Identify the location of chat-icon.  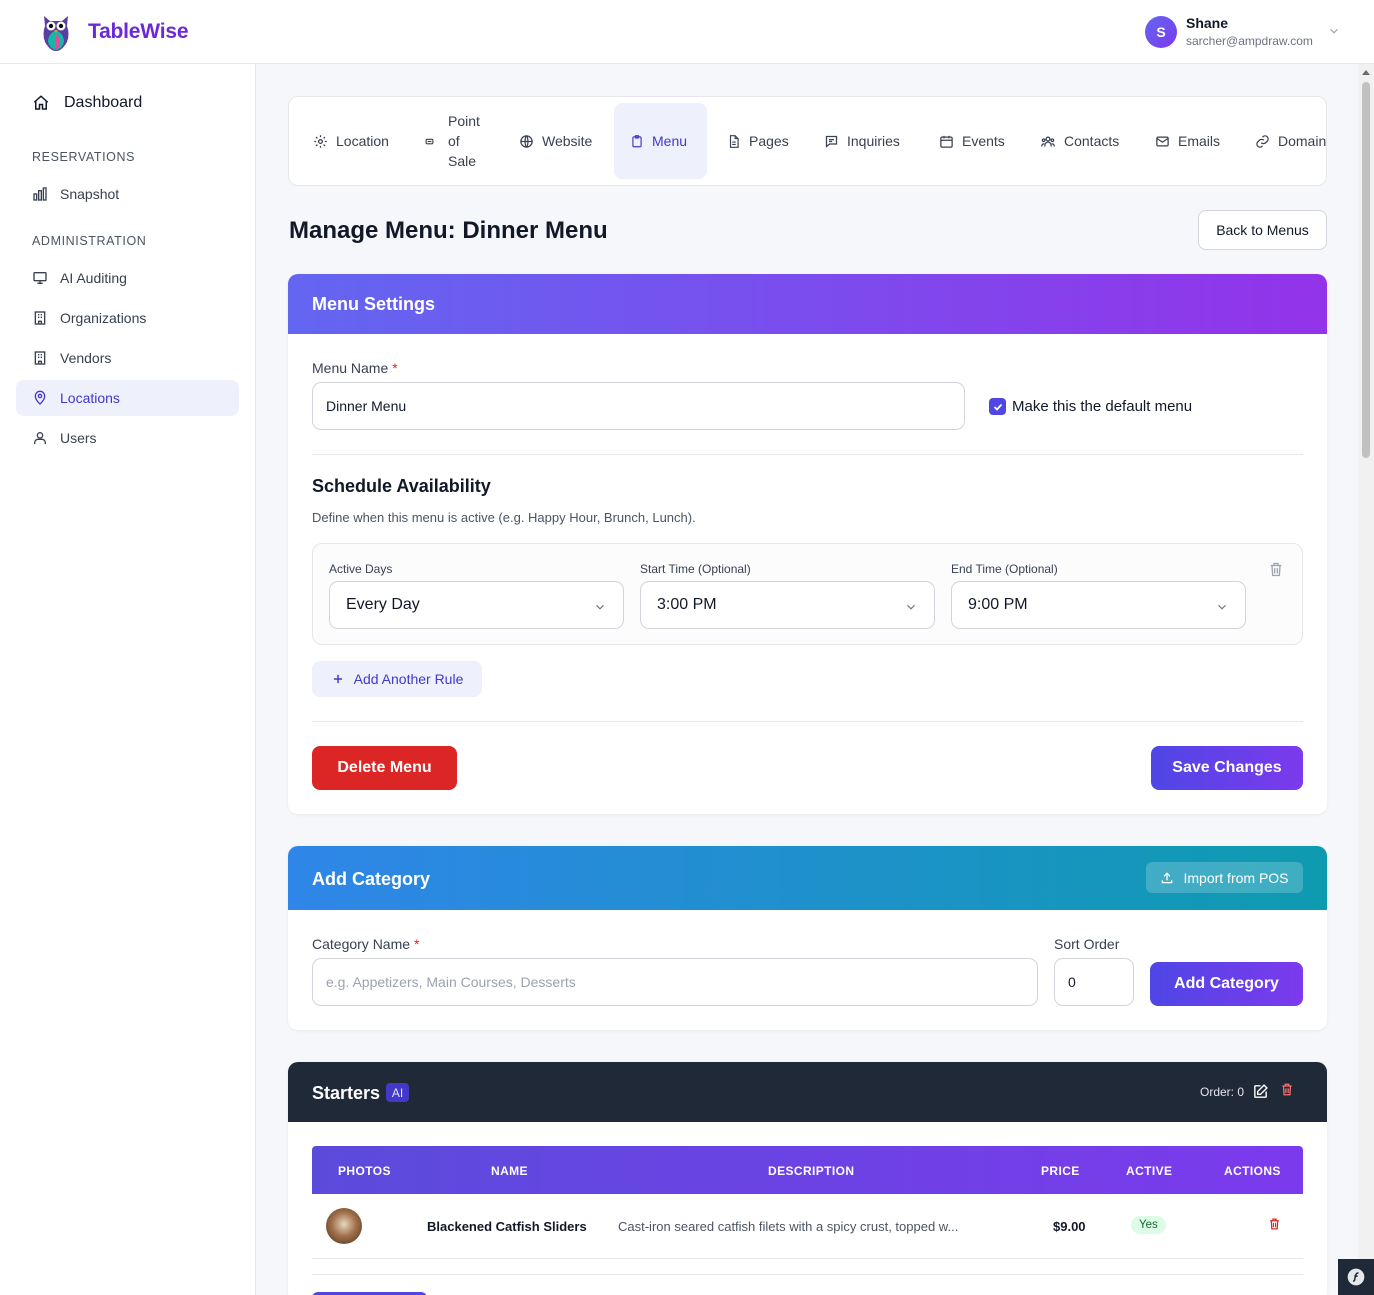
(831, 141).